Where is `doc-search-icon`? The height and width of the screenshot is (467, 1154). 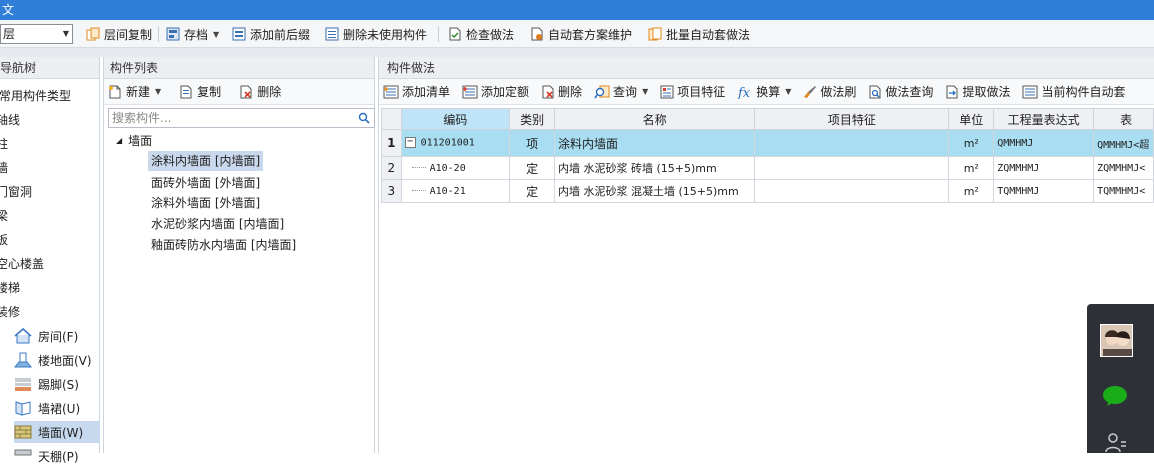
doc-search-icon is located at coordinates (875, 91).